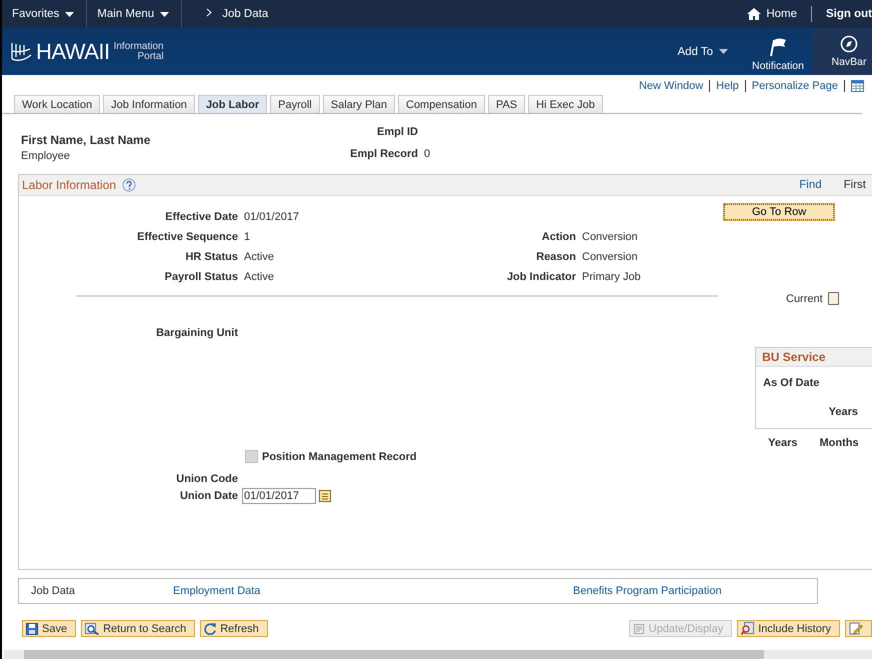  I want to click on grid-icon, so click(857, 86).